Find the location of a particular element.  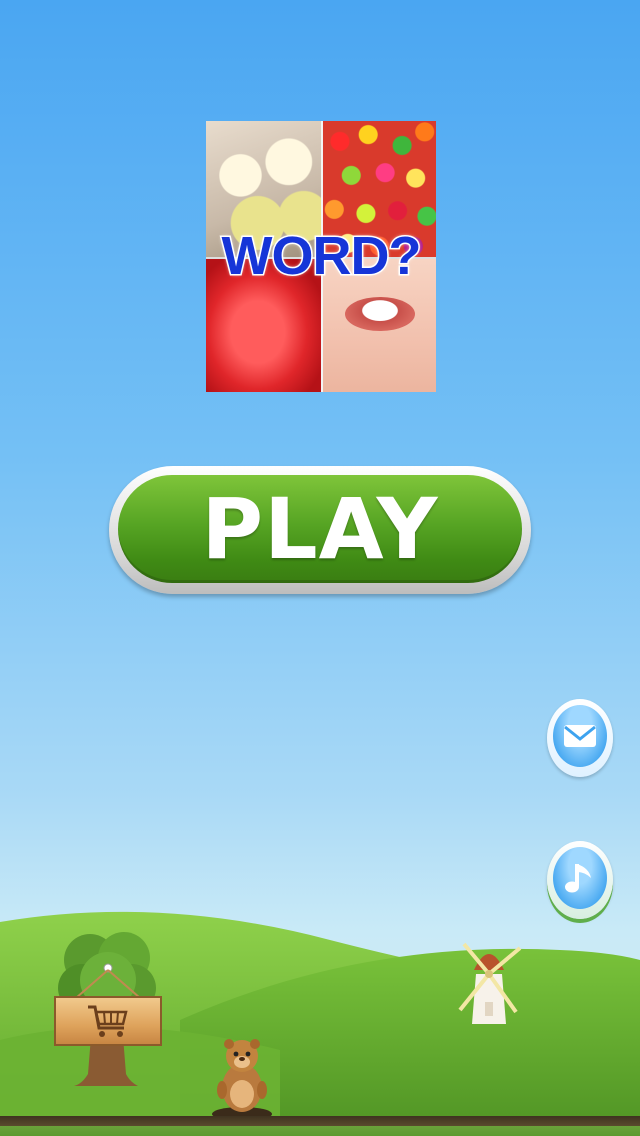

ground-strip is located at coordinates (320, 1126).